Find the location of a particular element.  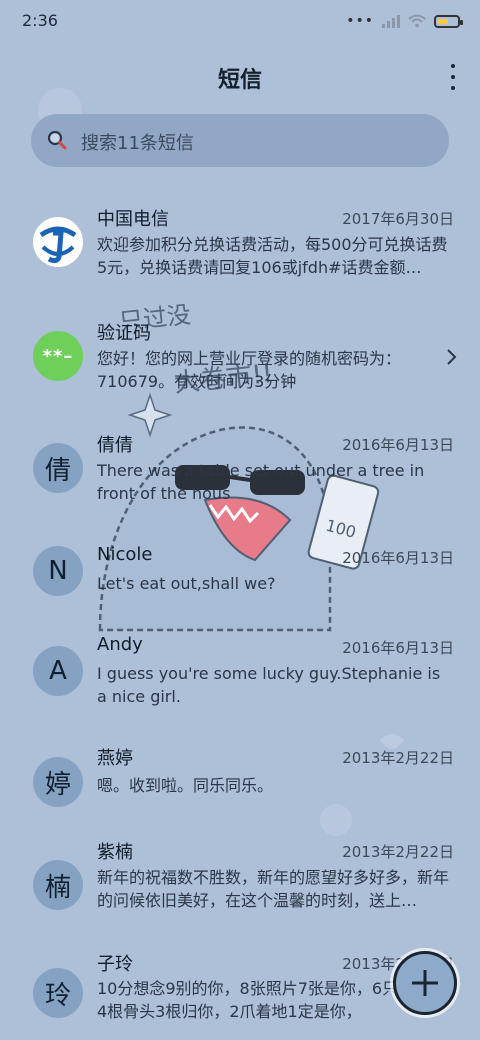

new-message-button is located at coordinates (425, 983).